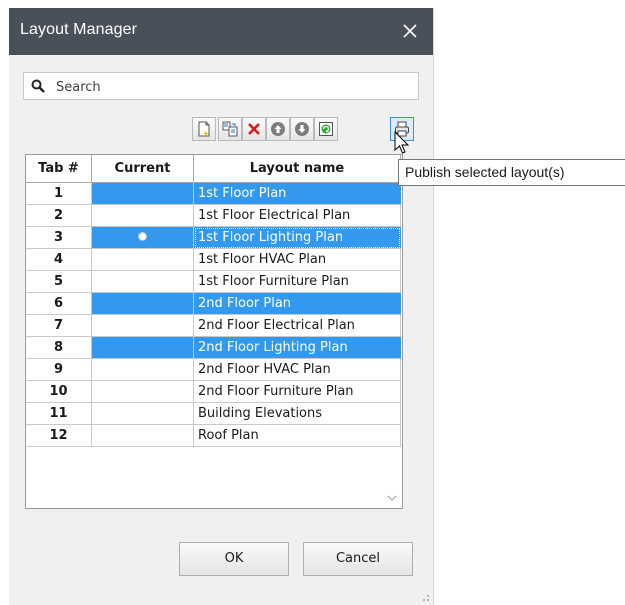 The height and width of the screenshot is (605, 625). I want to click on layout-name-cell: 1st Floor HVAC Plan, so click(297, 260).